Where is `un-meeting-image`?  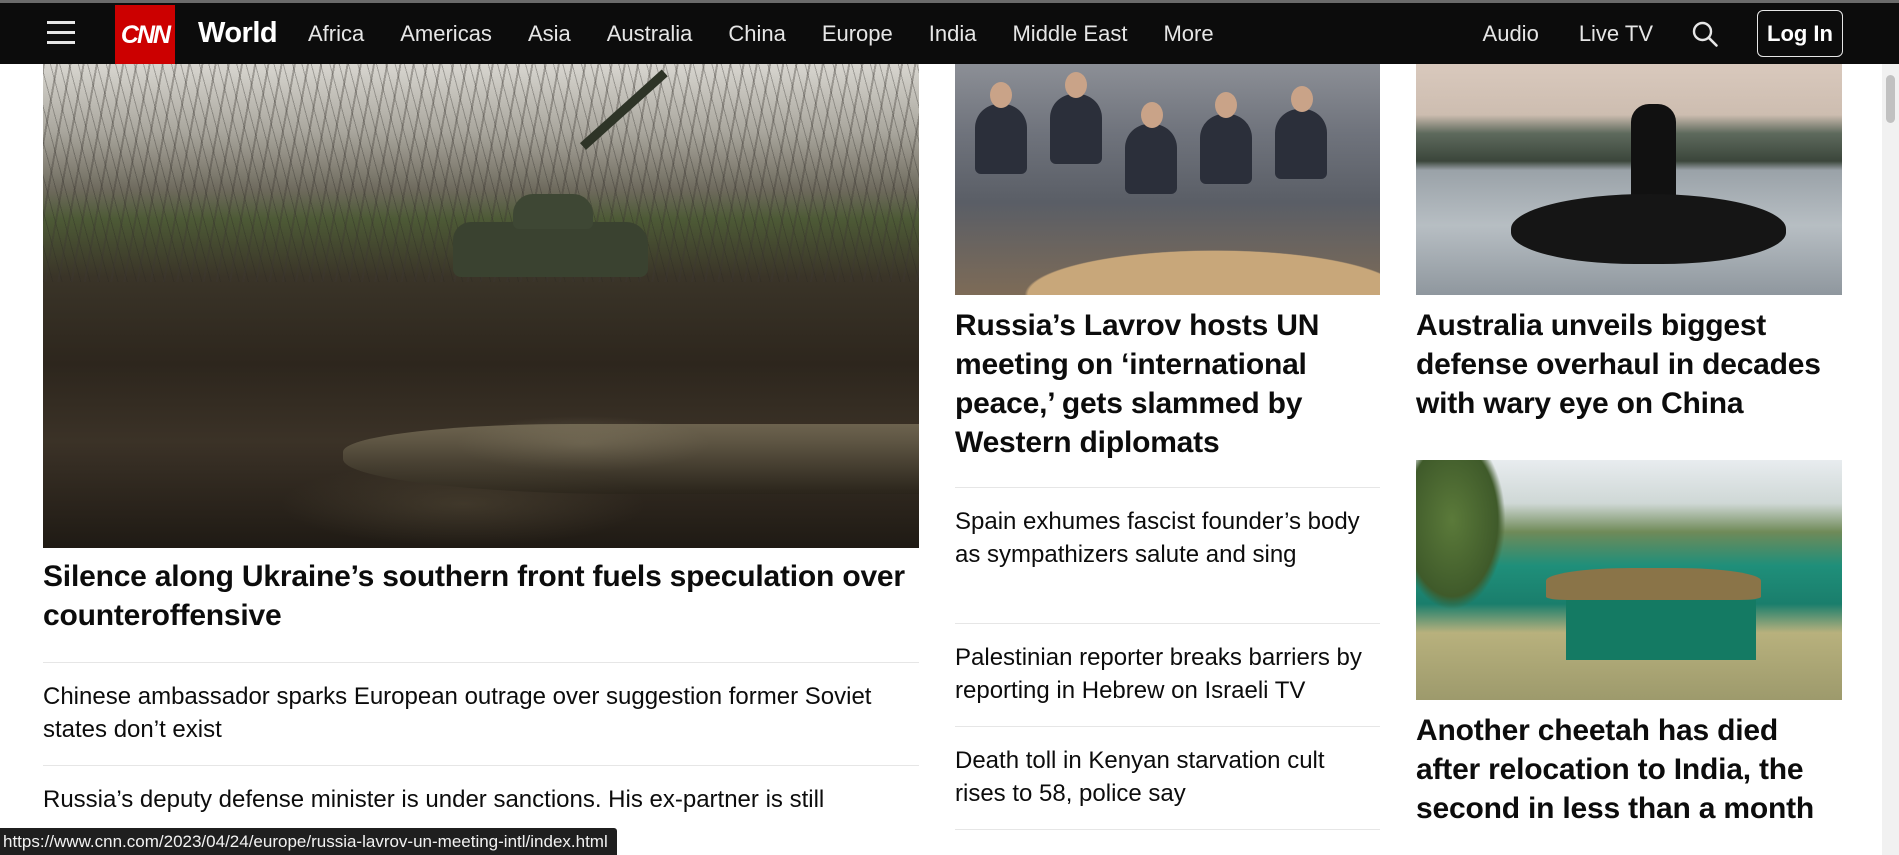 un-meeting-image is located at coordinates (1167, 179).